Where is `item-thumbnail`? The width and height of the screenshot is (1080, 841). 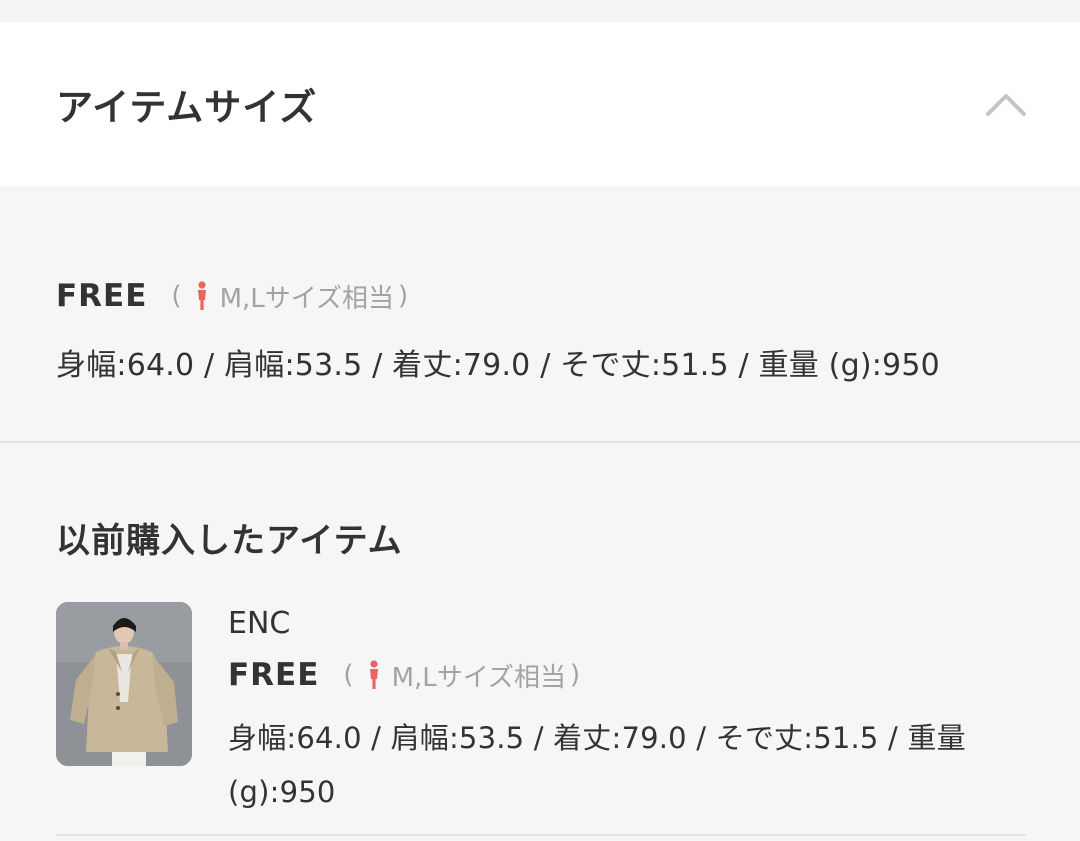
item-thumbnail is located at coordinates (124, 684).